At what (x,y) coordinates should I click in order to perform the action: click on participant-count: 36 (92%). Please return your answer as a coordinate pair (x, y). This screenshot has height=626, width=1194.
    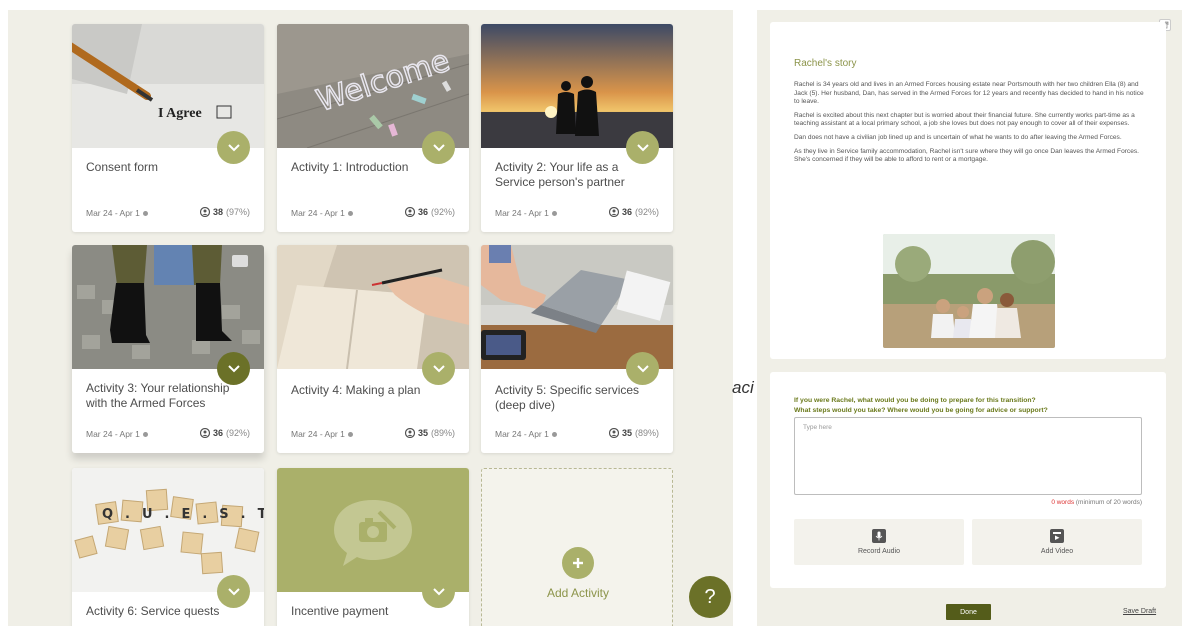
    Looking at the image, I should click on (633, 212).